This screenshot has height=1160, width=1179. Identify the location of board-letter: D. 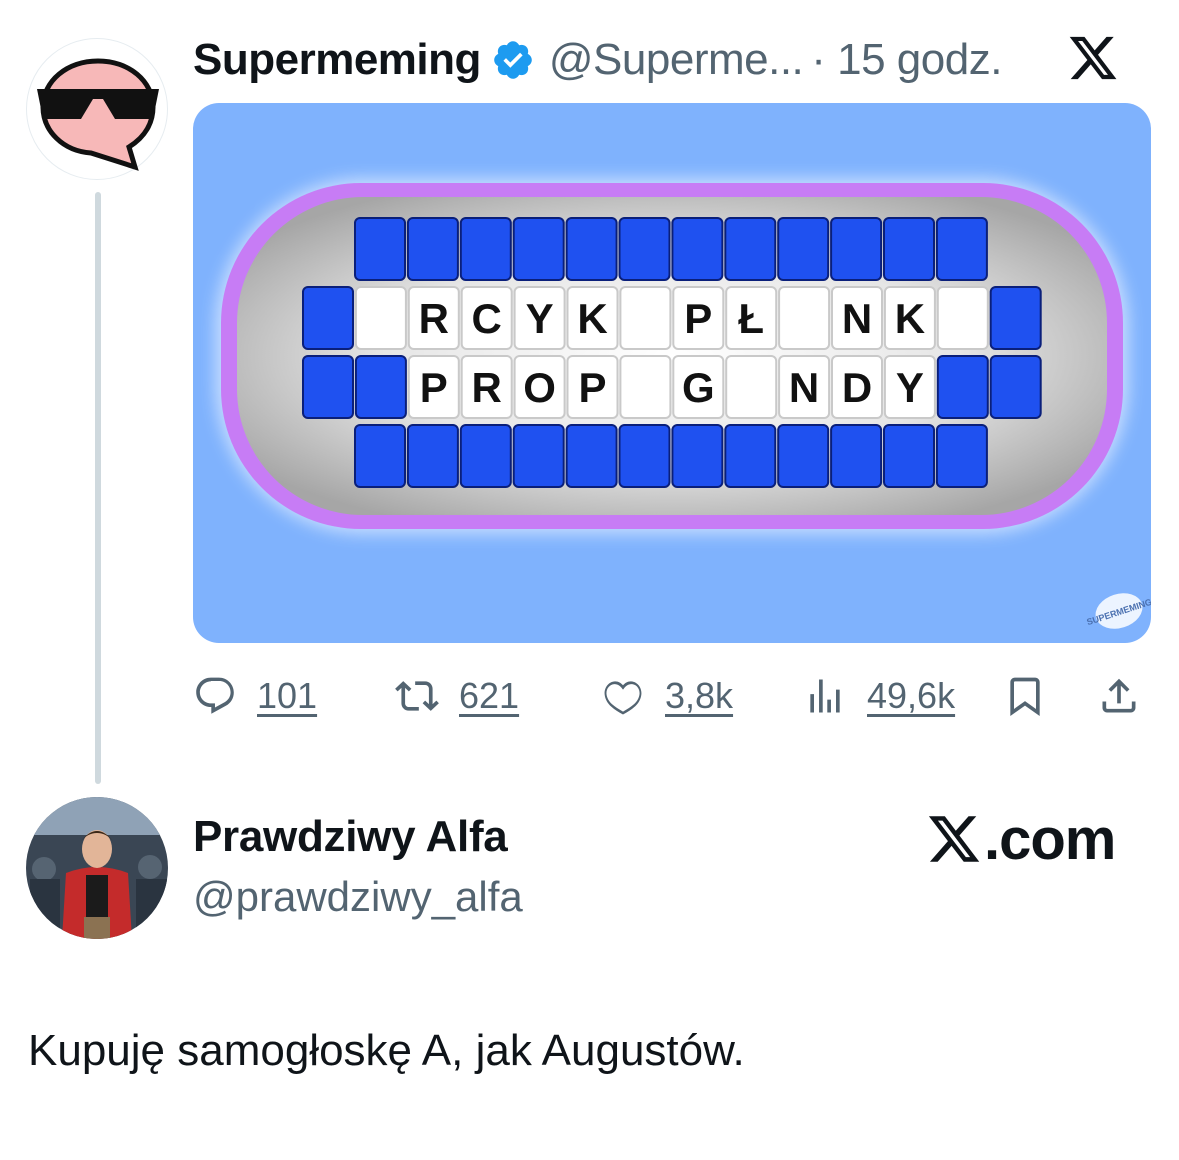
(857, 387).